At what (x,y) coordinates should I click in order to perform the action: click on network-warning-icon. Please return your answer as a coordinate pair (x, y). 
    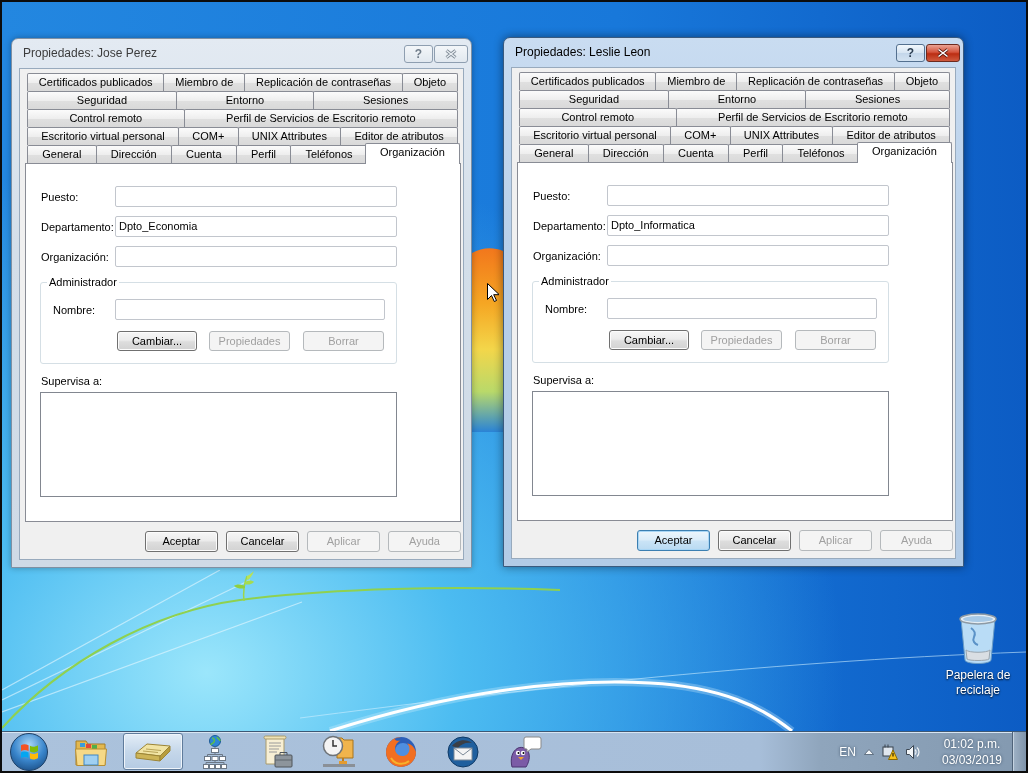
    Looking at the image, I should click on (890, 751).